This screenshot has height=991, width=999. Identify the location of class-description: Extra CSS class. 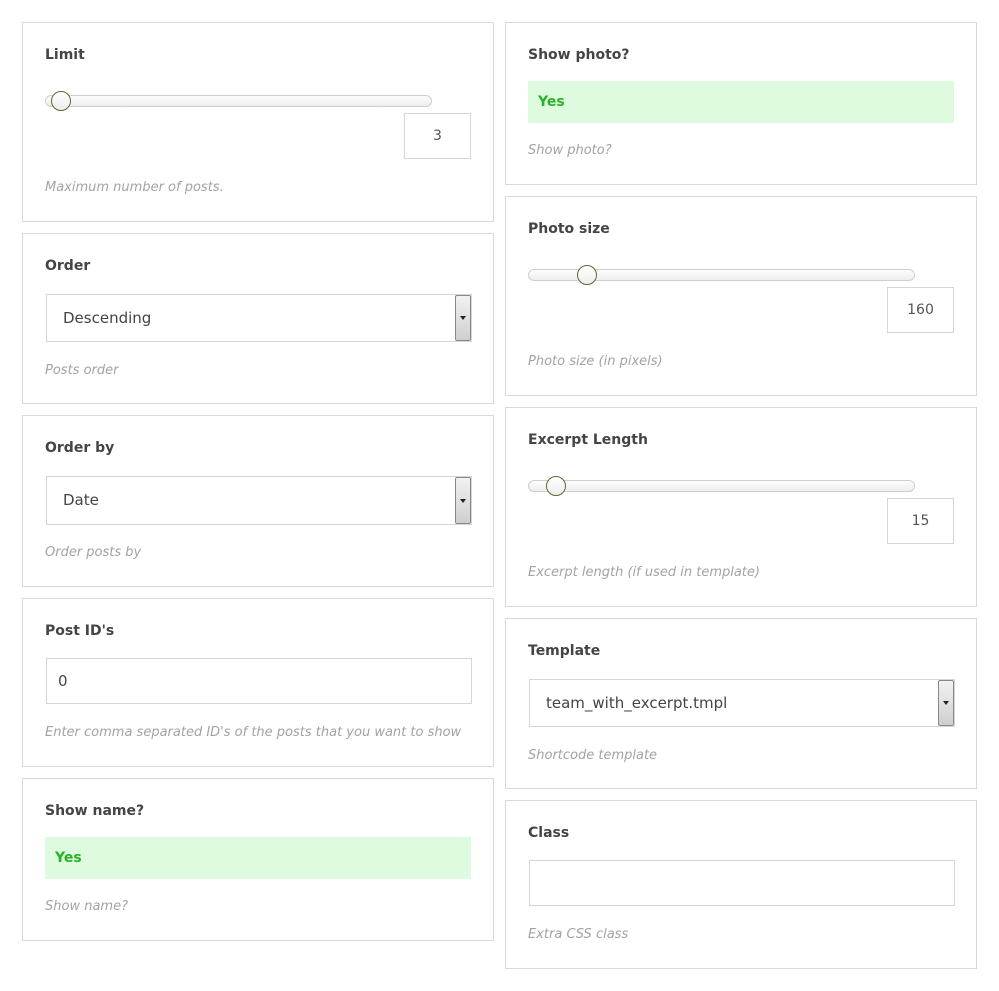
(578, 934).